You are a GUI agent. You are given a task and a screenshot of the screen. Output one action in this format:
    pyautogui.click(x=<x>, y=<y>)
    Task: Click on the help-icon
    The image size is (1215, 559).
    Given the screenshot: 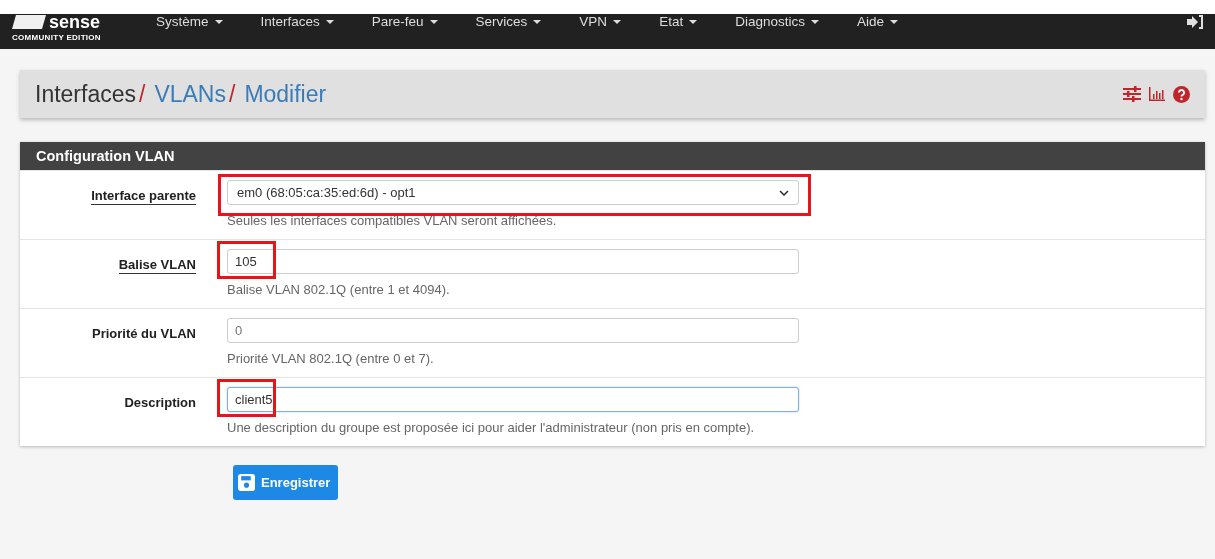 What is the action you would take?
    pyautogui.click(x=1181, y=94)
    